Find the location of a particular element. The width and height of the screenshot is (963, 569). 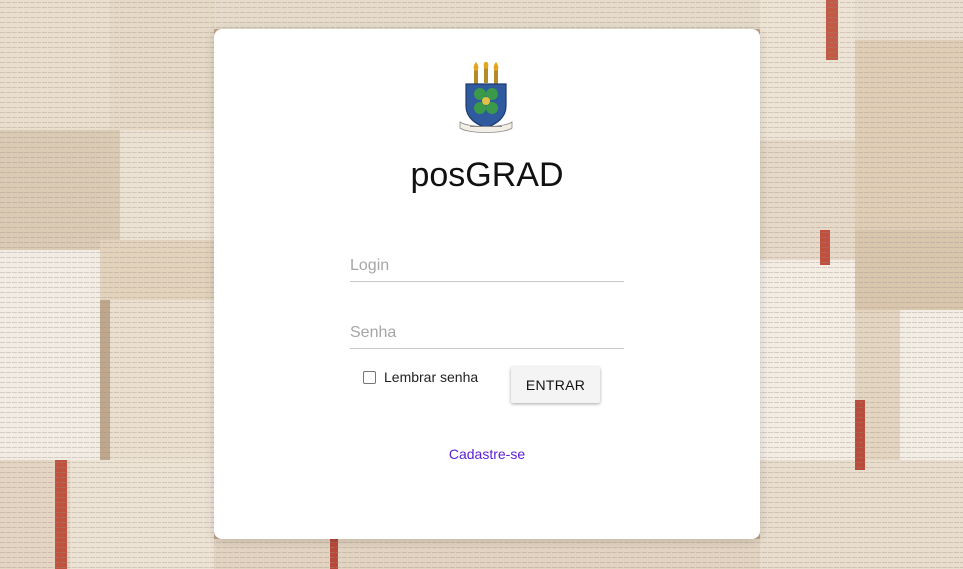

remember-password-label: Lembrar senha is located at coordinates (431, 377).